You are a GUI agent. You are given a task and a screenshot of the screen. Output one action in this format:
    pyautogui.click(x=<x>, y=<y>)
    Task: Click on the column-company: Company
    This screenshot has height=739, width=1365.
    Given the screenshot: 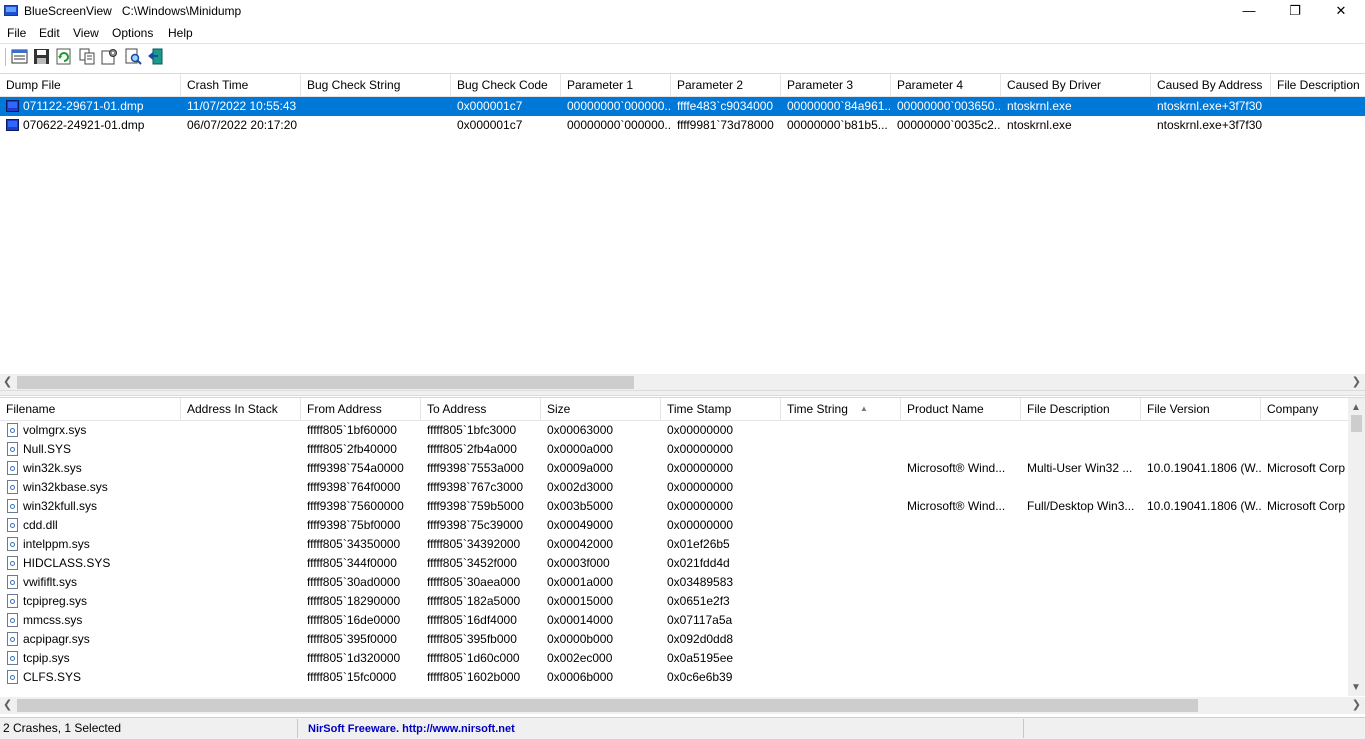 What is the action you would take?
    pyautogui.click(x=1304, y=409)
    